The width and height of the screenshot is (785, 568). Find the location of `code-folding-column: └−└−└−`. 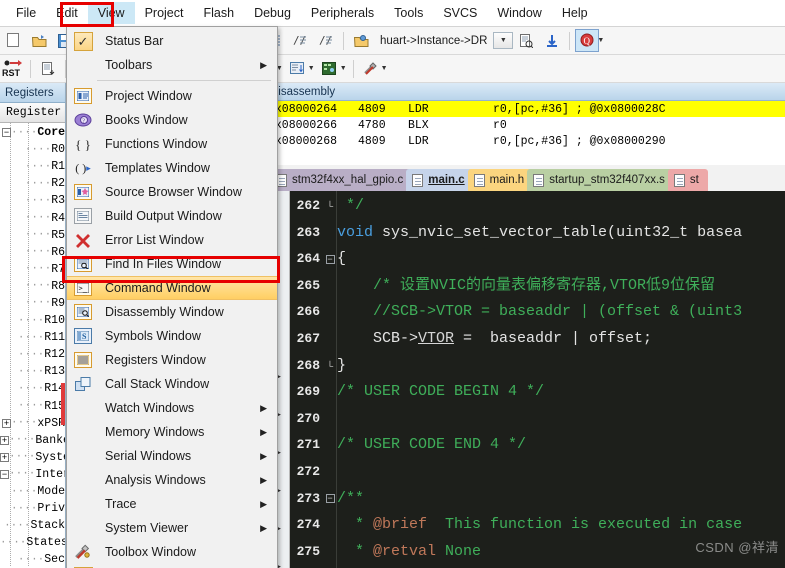

code-folding-column: └−└−└− is located at coordinates (330, 379).